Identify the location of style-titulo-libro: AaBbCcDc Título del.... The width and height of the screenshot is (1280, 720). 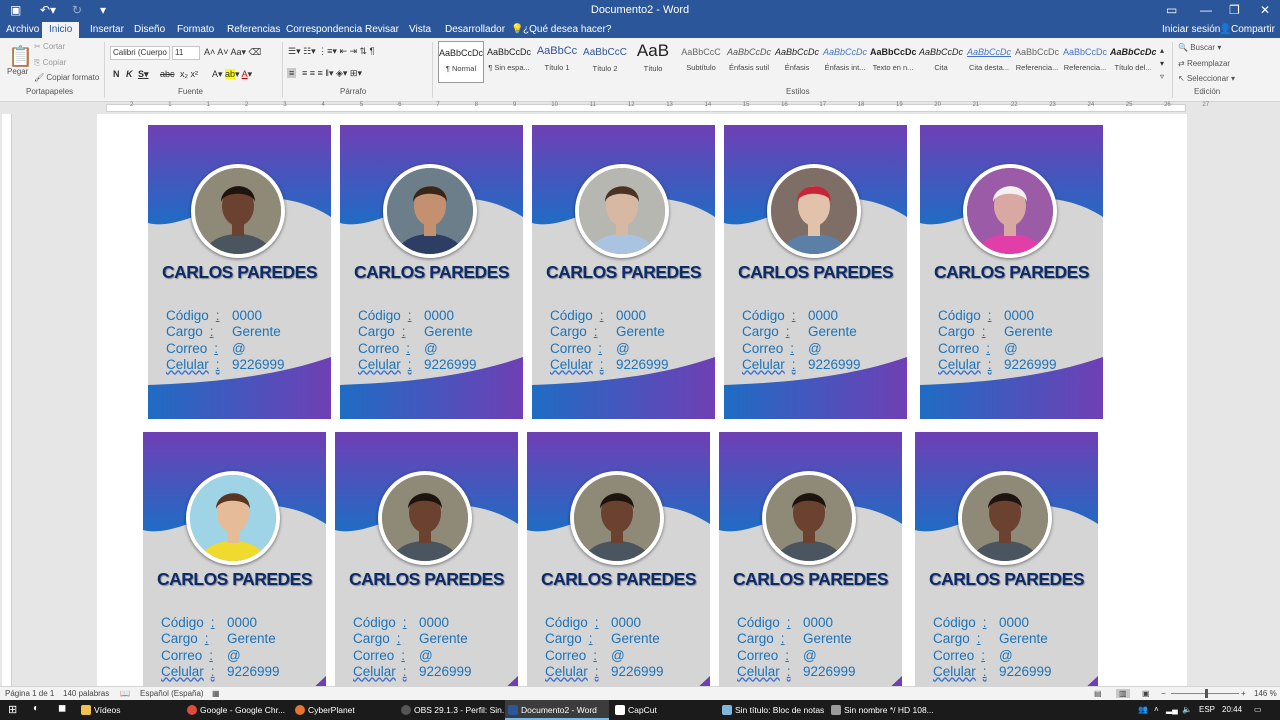
(1133, 62).